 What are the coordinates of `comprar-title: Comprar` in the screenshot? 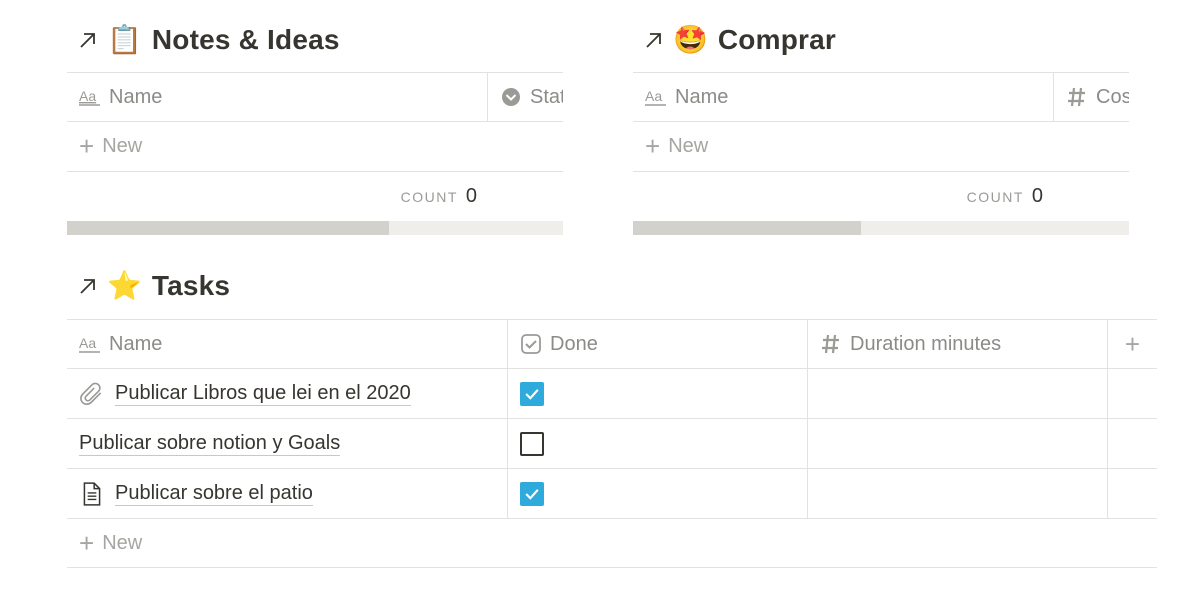 It's located at (777, 40).